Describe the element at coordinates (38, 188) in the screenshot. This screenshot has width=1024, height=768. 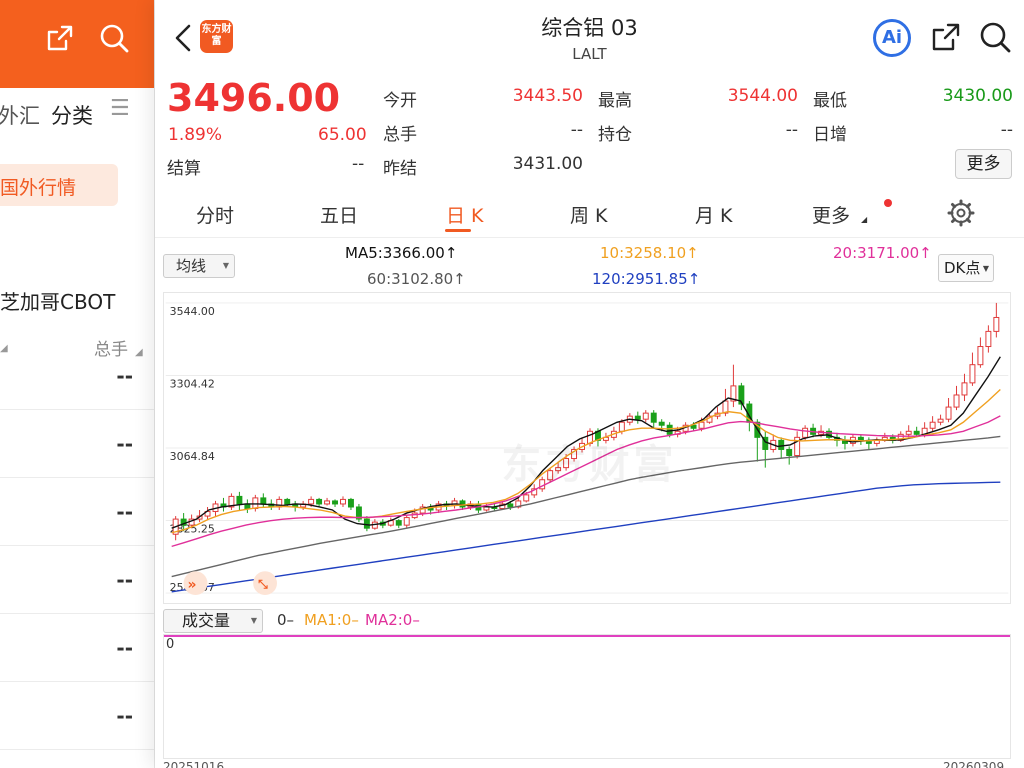
I see `chip-label: 国外行情` at that location.